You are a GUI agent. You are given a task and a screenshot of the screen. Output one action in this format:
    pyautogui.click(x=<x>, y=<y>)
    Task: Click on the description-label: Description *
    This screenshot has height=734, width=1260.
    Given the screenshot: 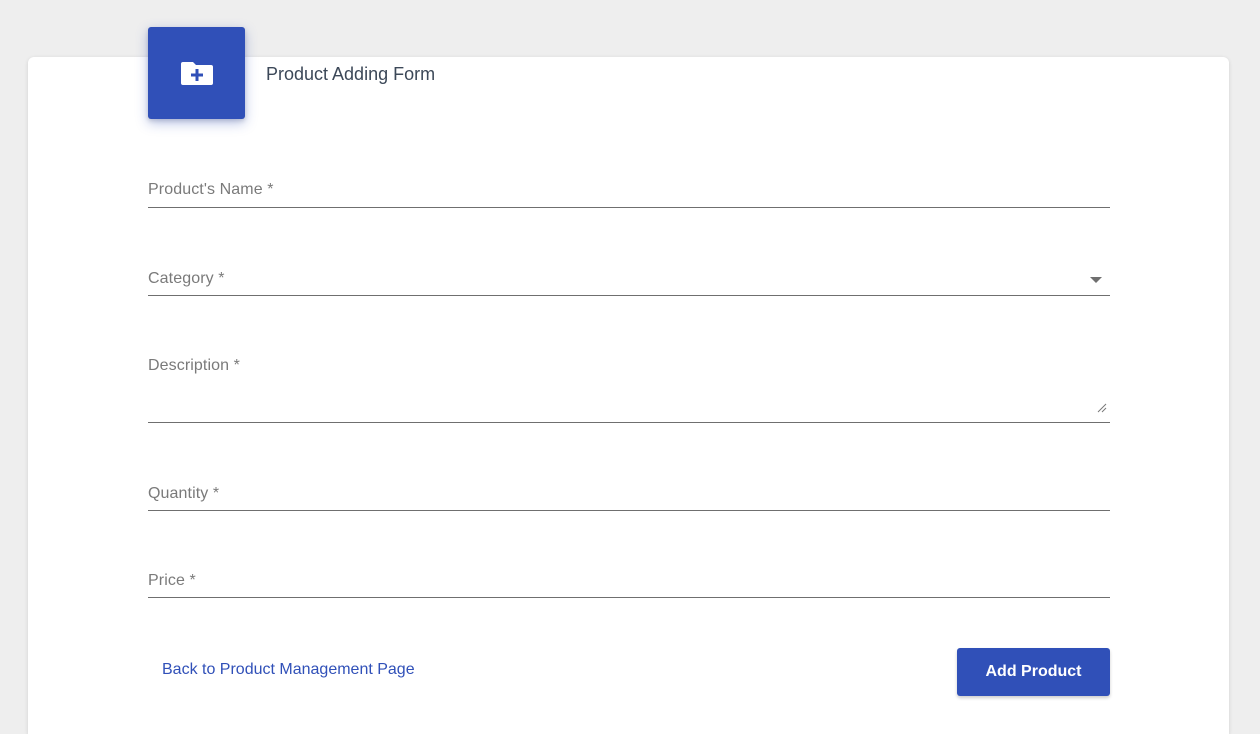 What is the action you would take?
    pyautogui.click(x=194, y=365)
    